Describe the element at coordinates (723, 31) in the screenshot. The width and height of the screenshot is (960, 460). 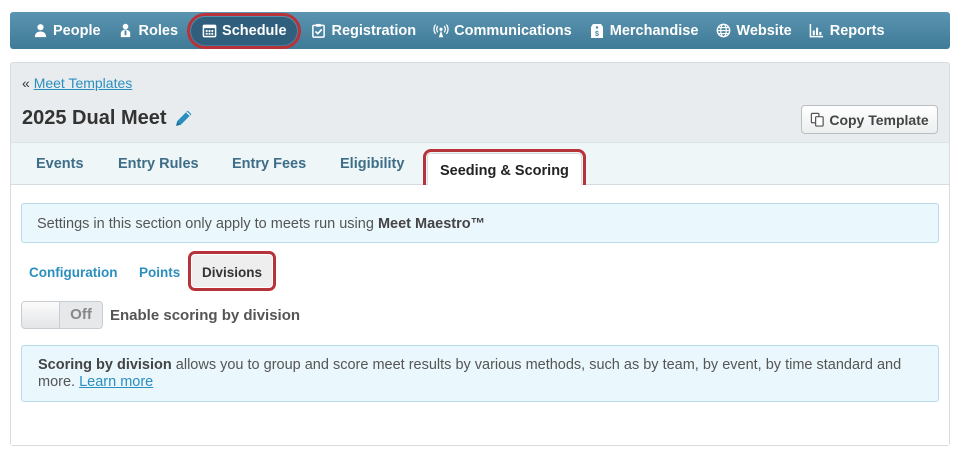
I see `globe-icon` at that location.